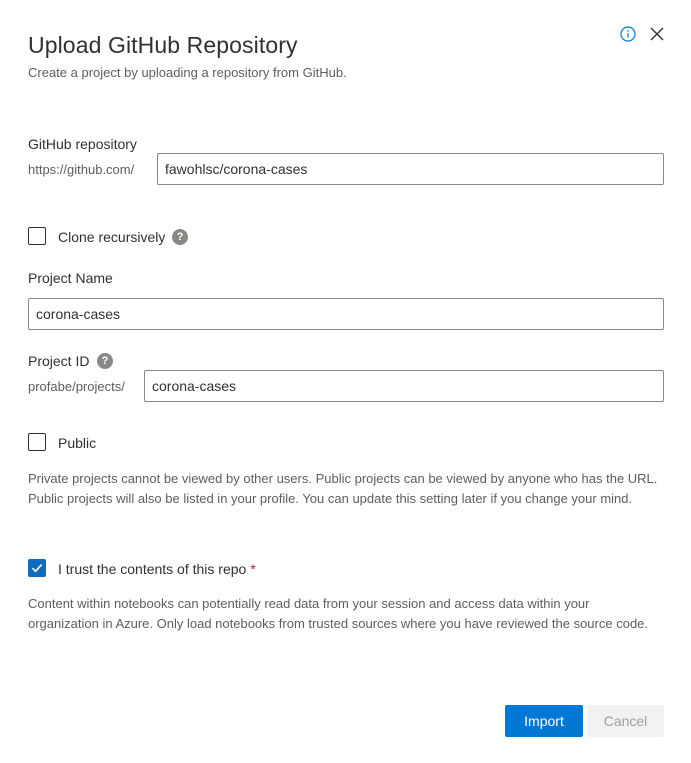 The height and width of the screenshot is (763, 691). What do you see at coordinates (112, 237) in the screenshot?
I see `clone-recursively-label: Clone recursively` at bounding box center [112, 237].